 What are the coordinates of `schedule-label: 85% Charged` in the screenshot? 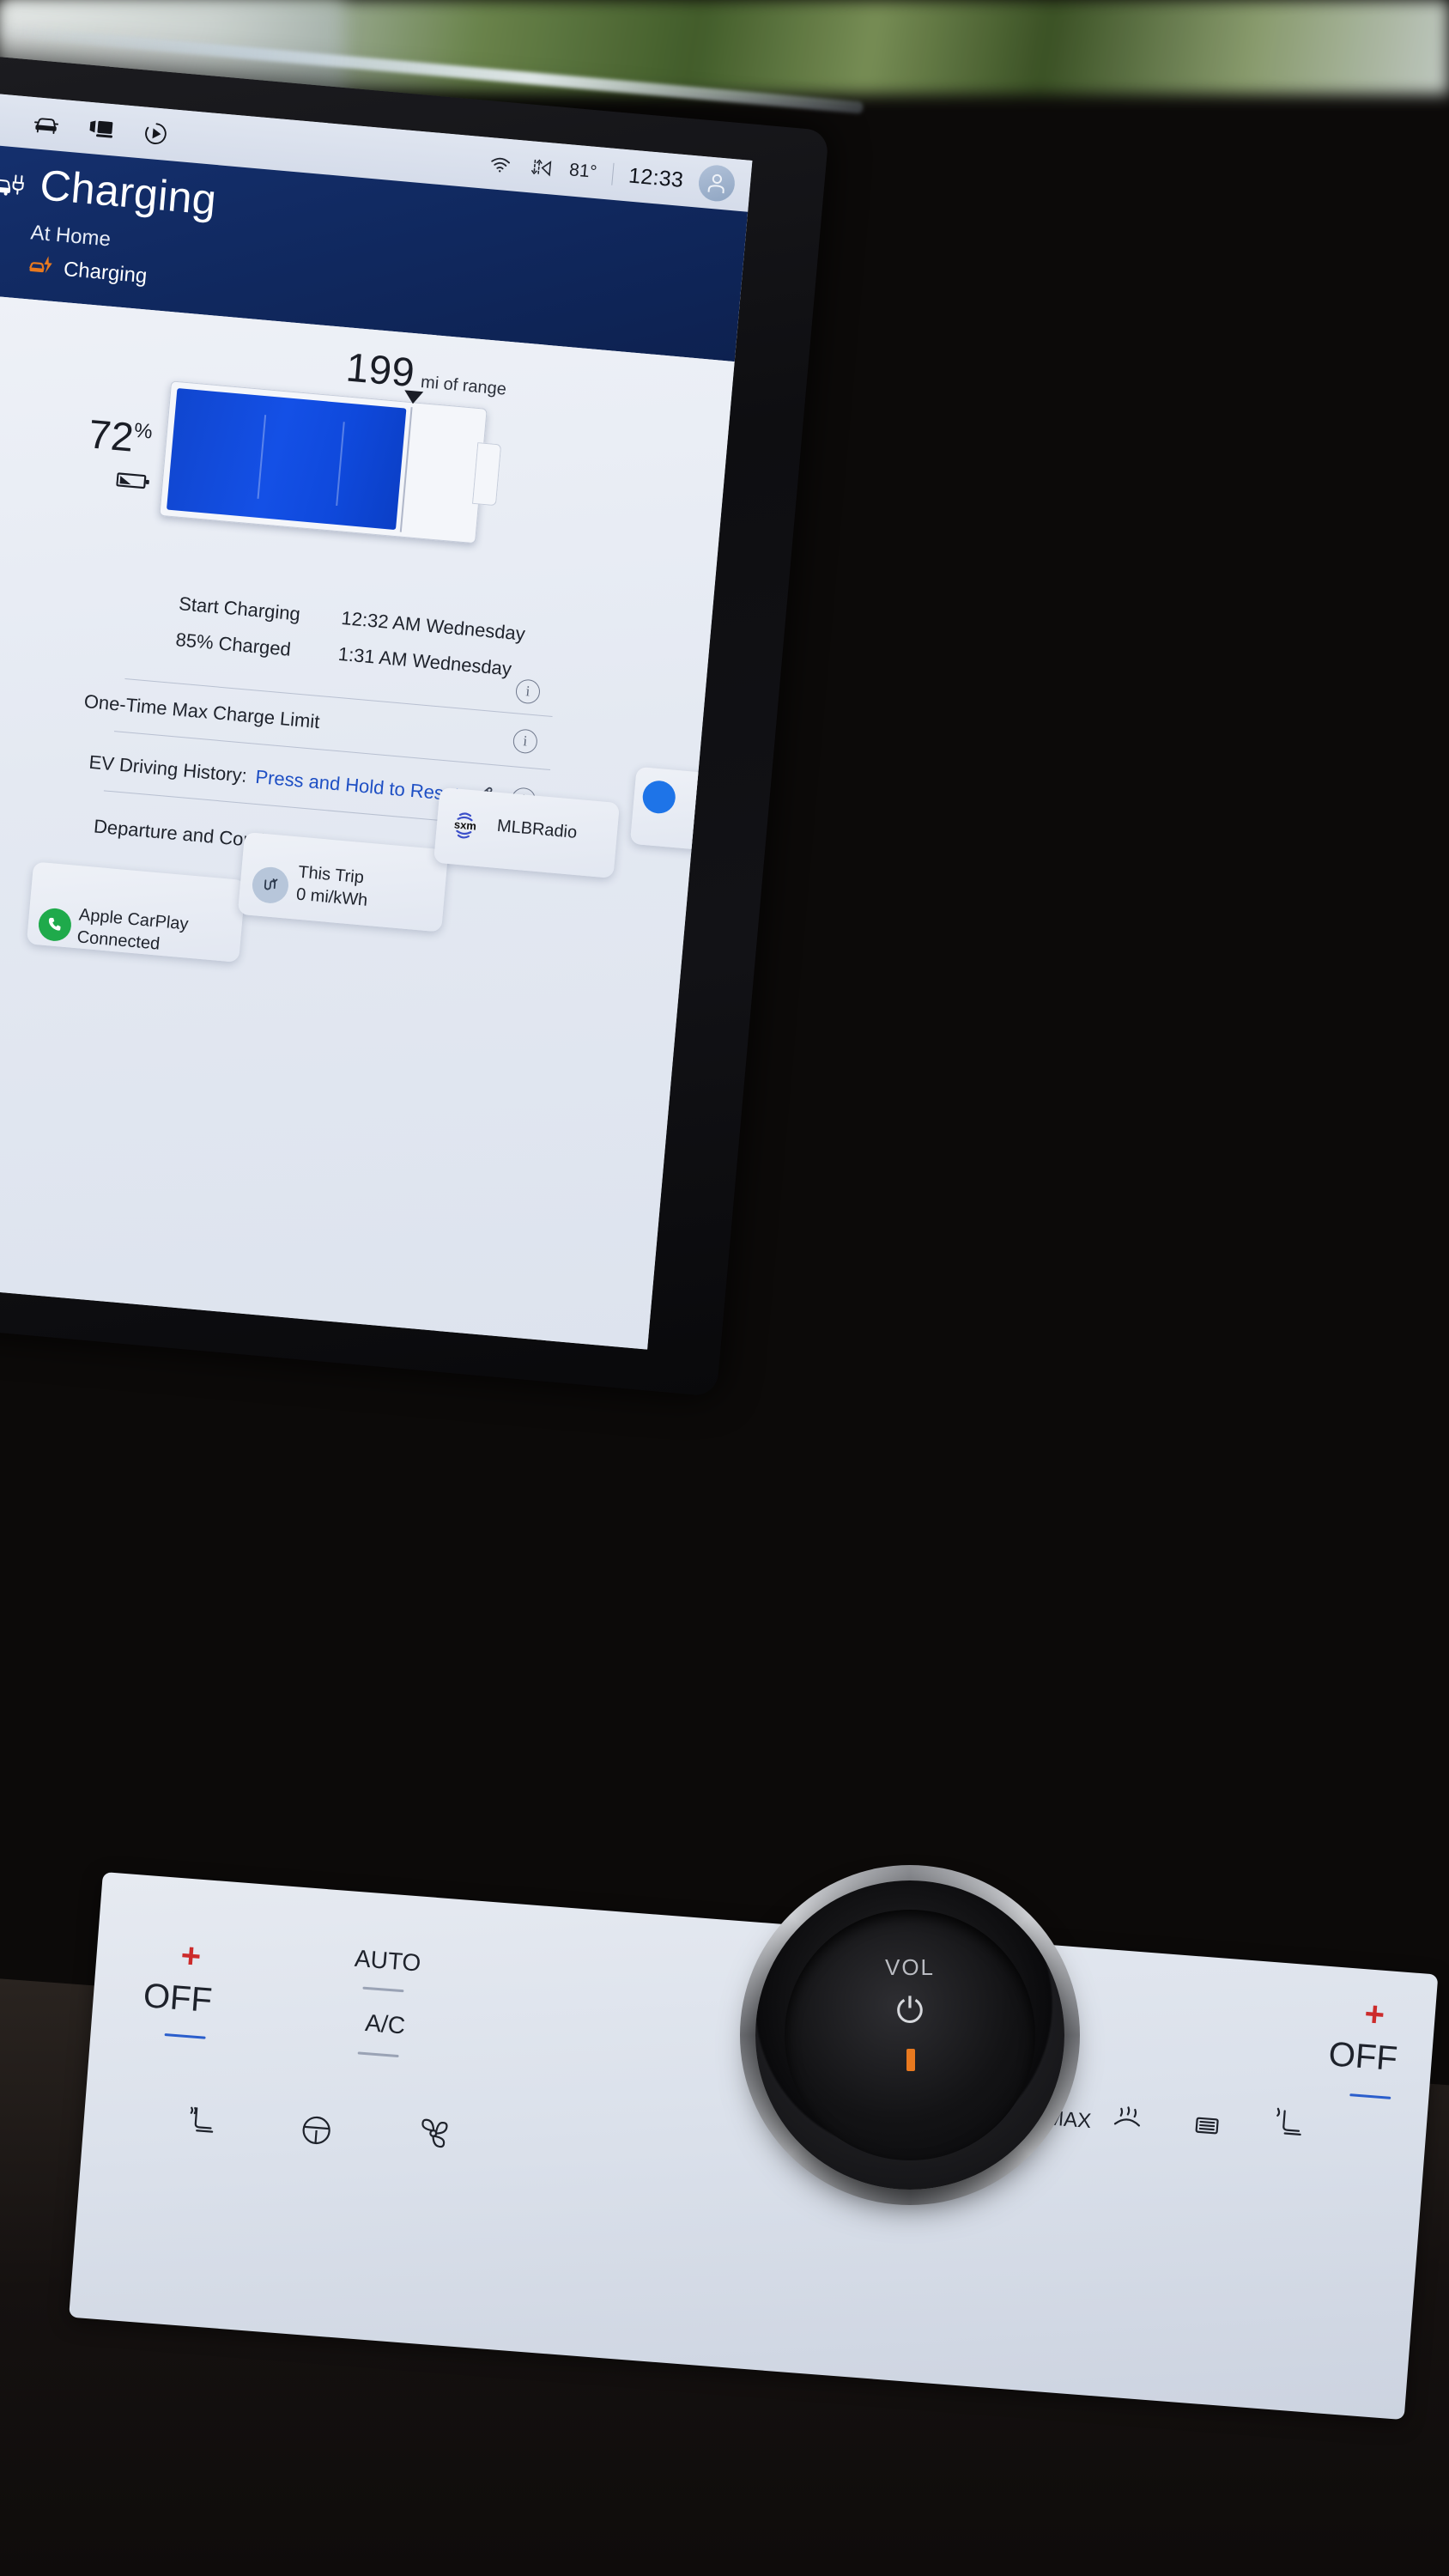 It's located at (233, 644).